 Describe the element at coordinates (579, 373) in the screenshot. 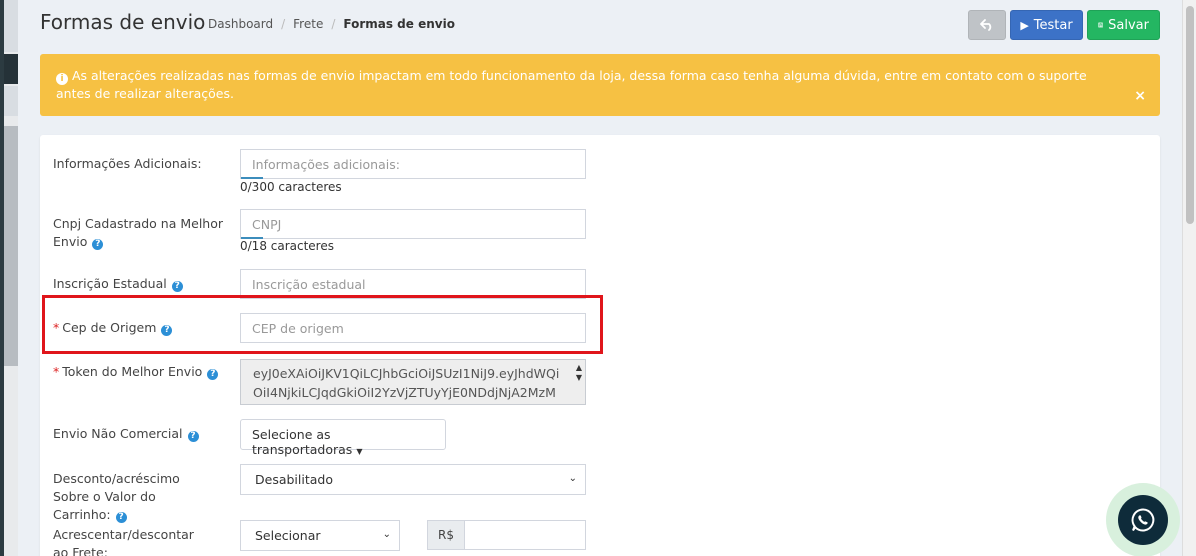

I see `textarea-scroll-arrows: ▲ ▼` at that location.